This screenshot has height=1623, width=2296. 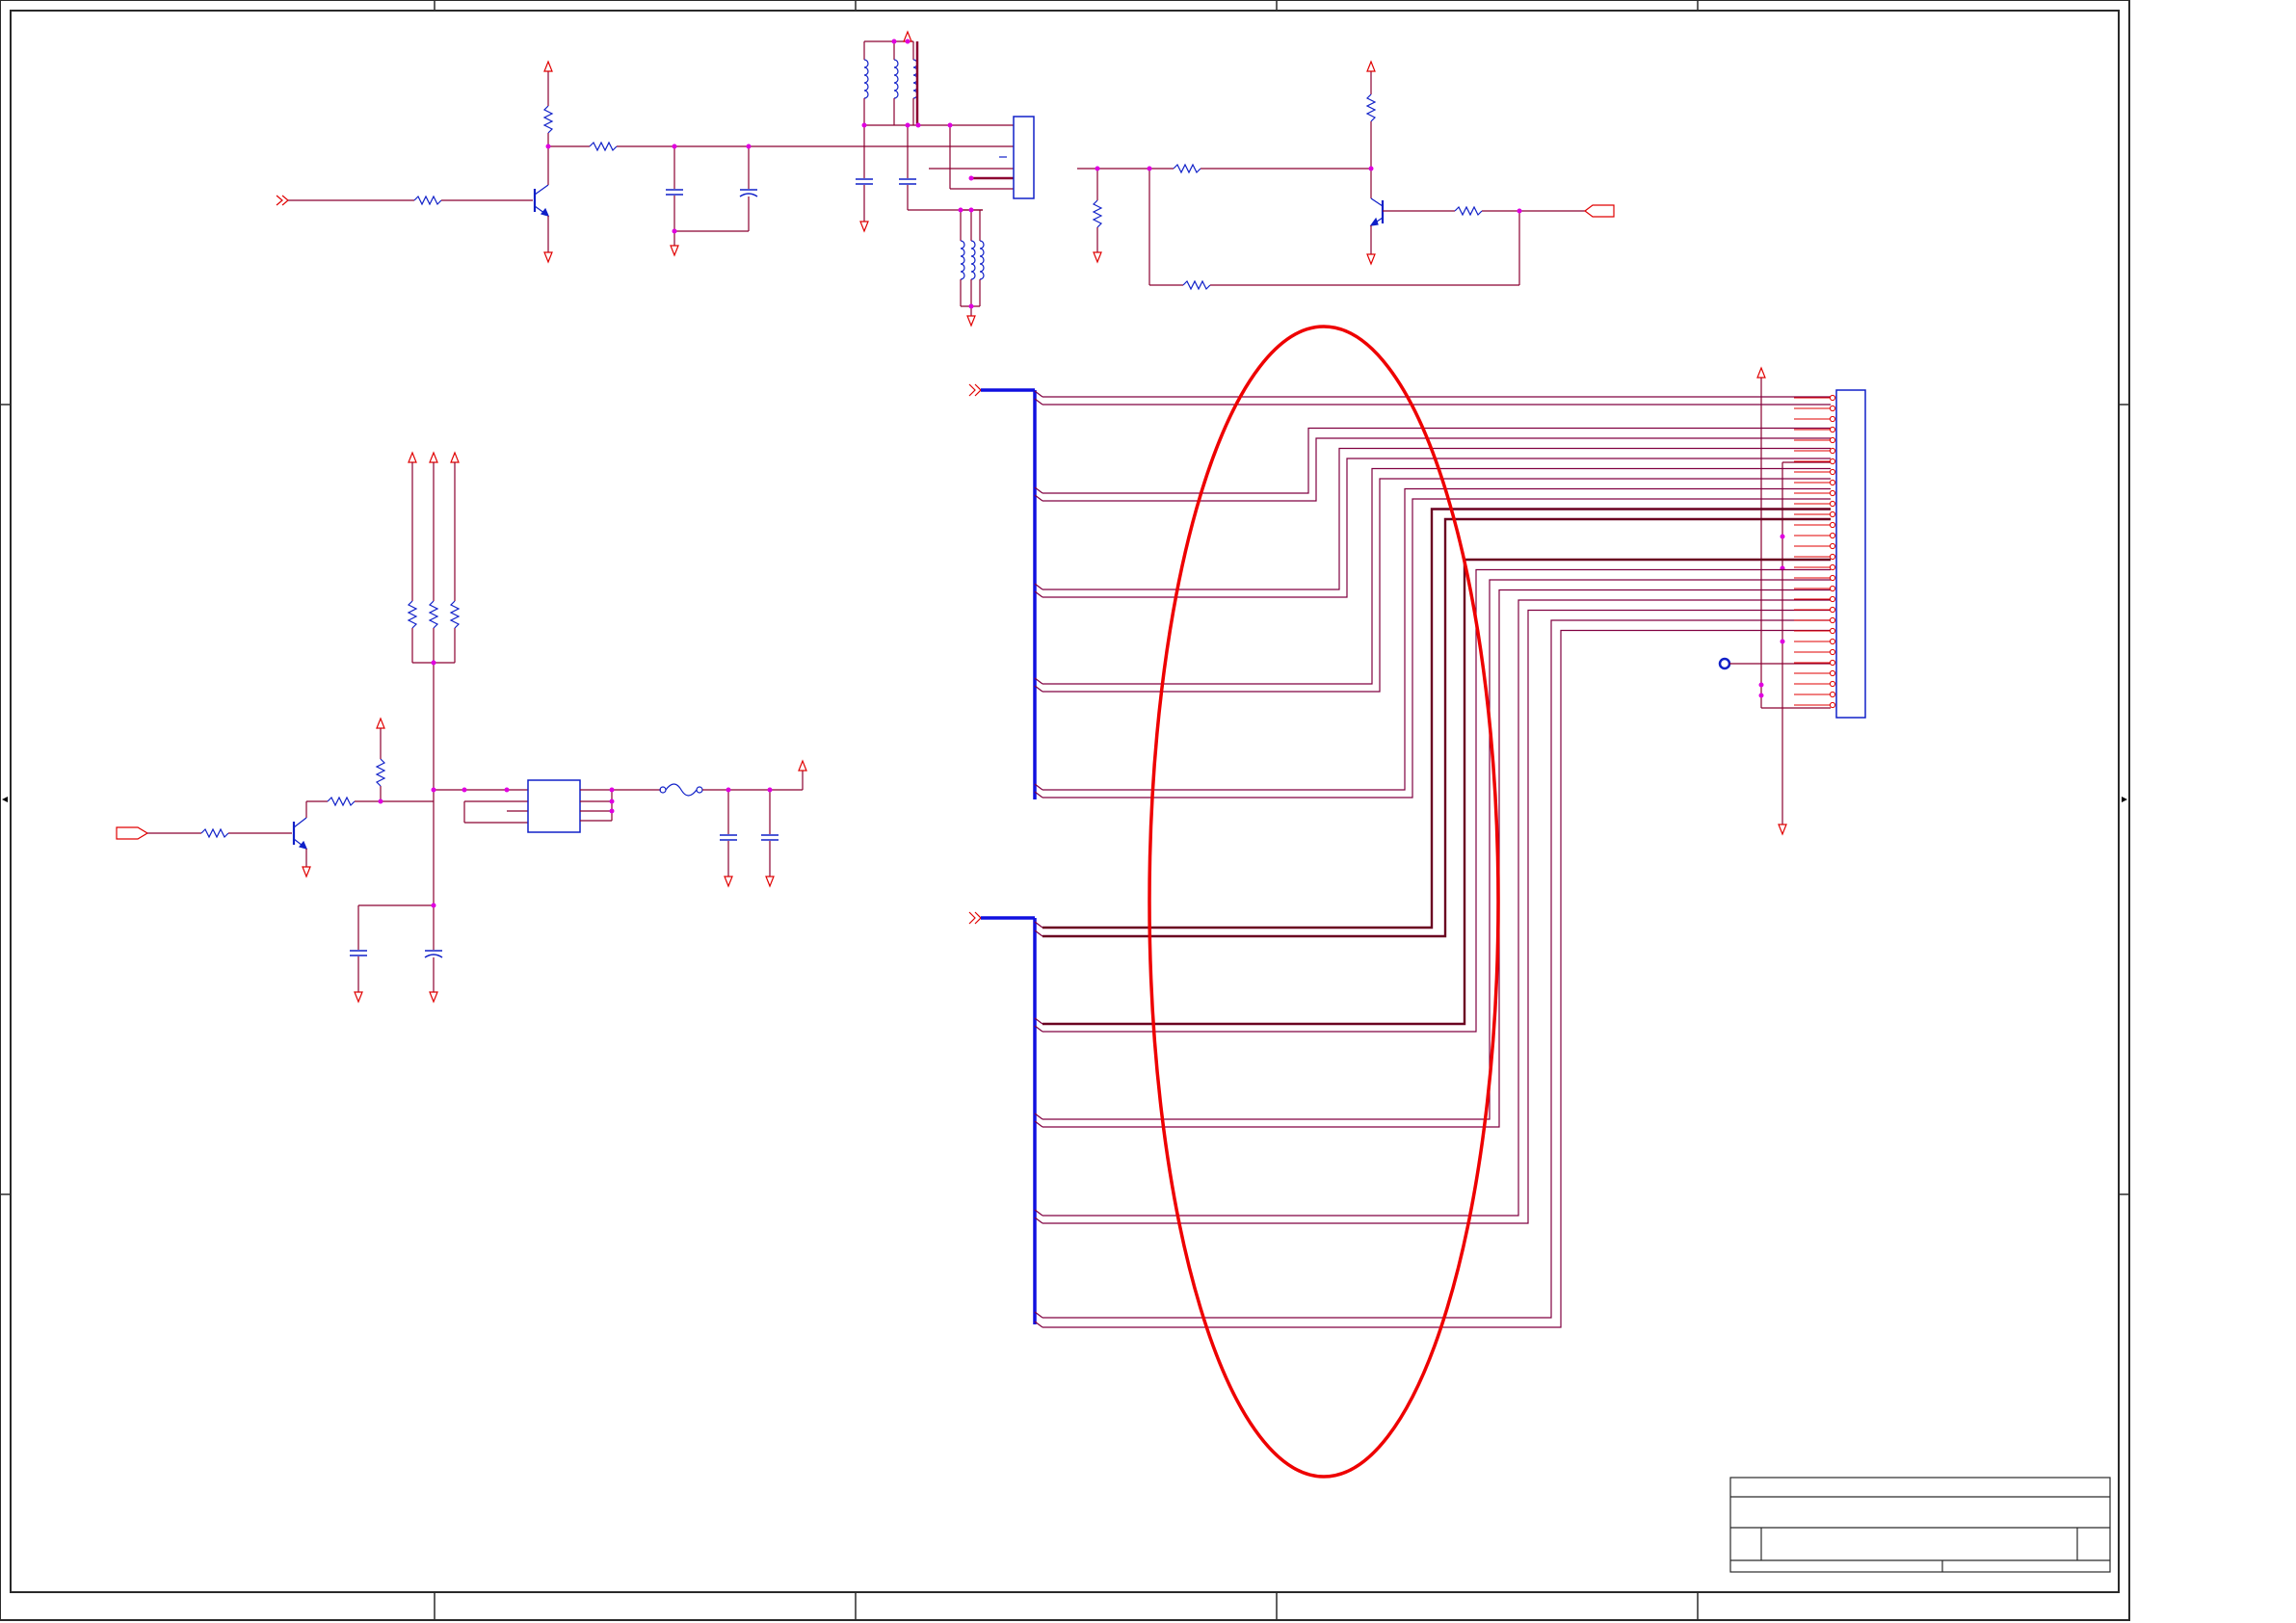 I want to click on test-point-icon, so click(x=1724, y=663).